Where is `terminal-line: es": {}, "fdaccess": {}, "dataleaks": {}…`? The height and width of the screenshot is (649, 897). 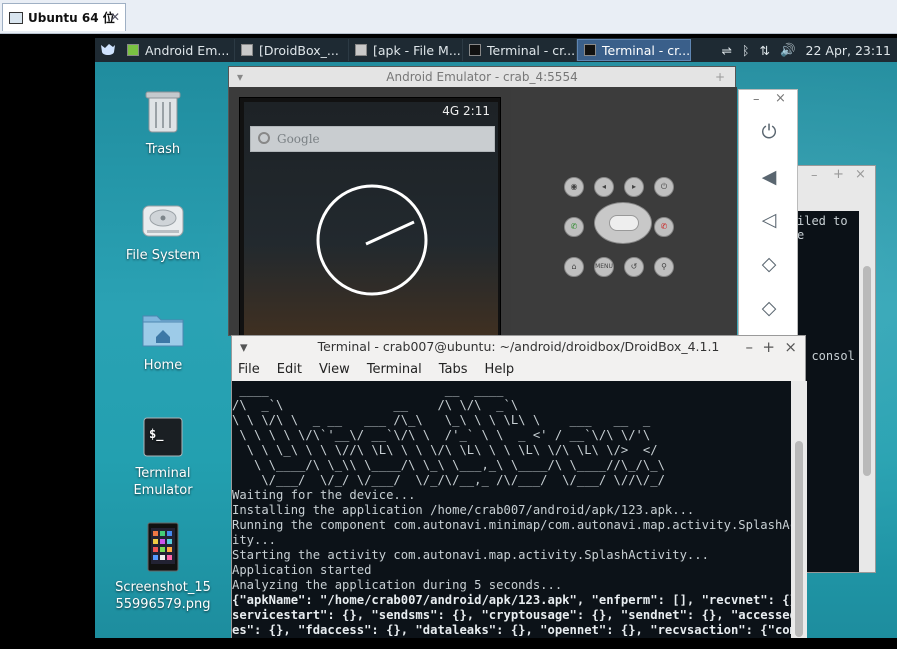 terminal-line: es": {}, "fdaccess": {}, "dataleaks": {}… is located at coordinates (511, 630).